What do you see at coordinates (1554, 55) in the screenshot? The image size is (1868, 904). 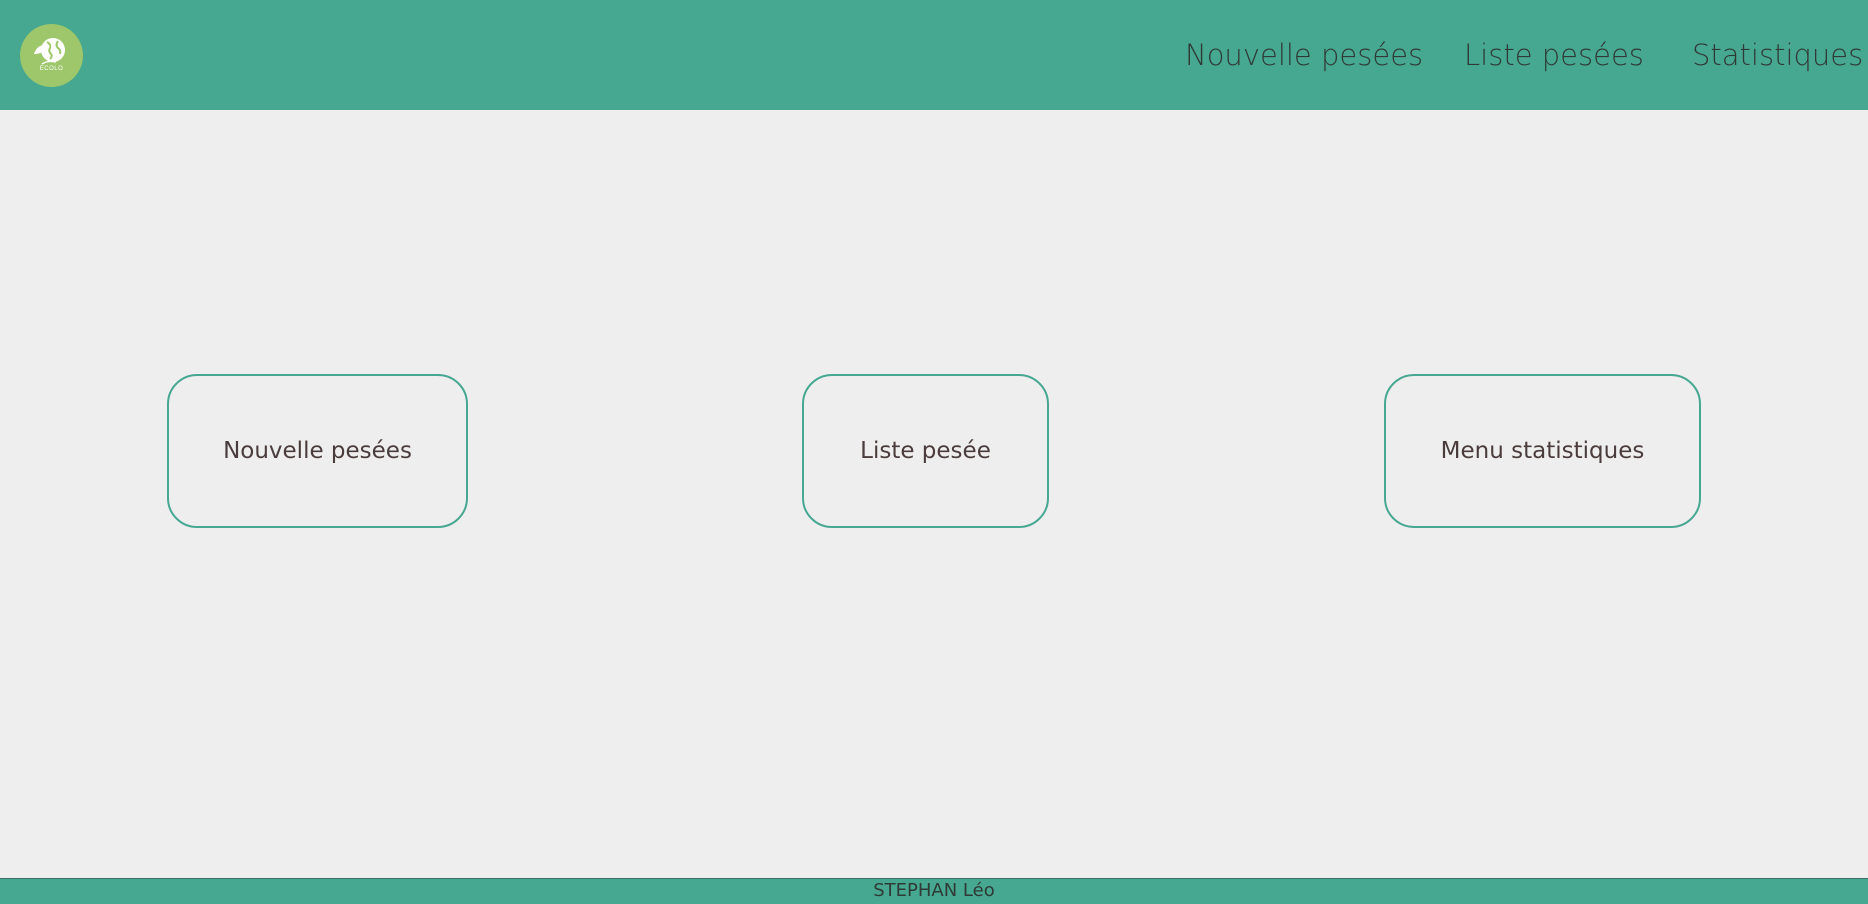 I see `nav-liste-pesees: Liste pesées` at bounding box center [1554, 55].